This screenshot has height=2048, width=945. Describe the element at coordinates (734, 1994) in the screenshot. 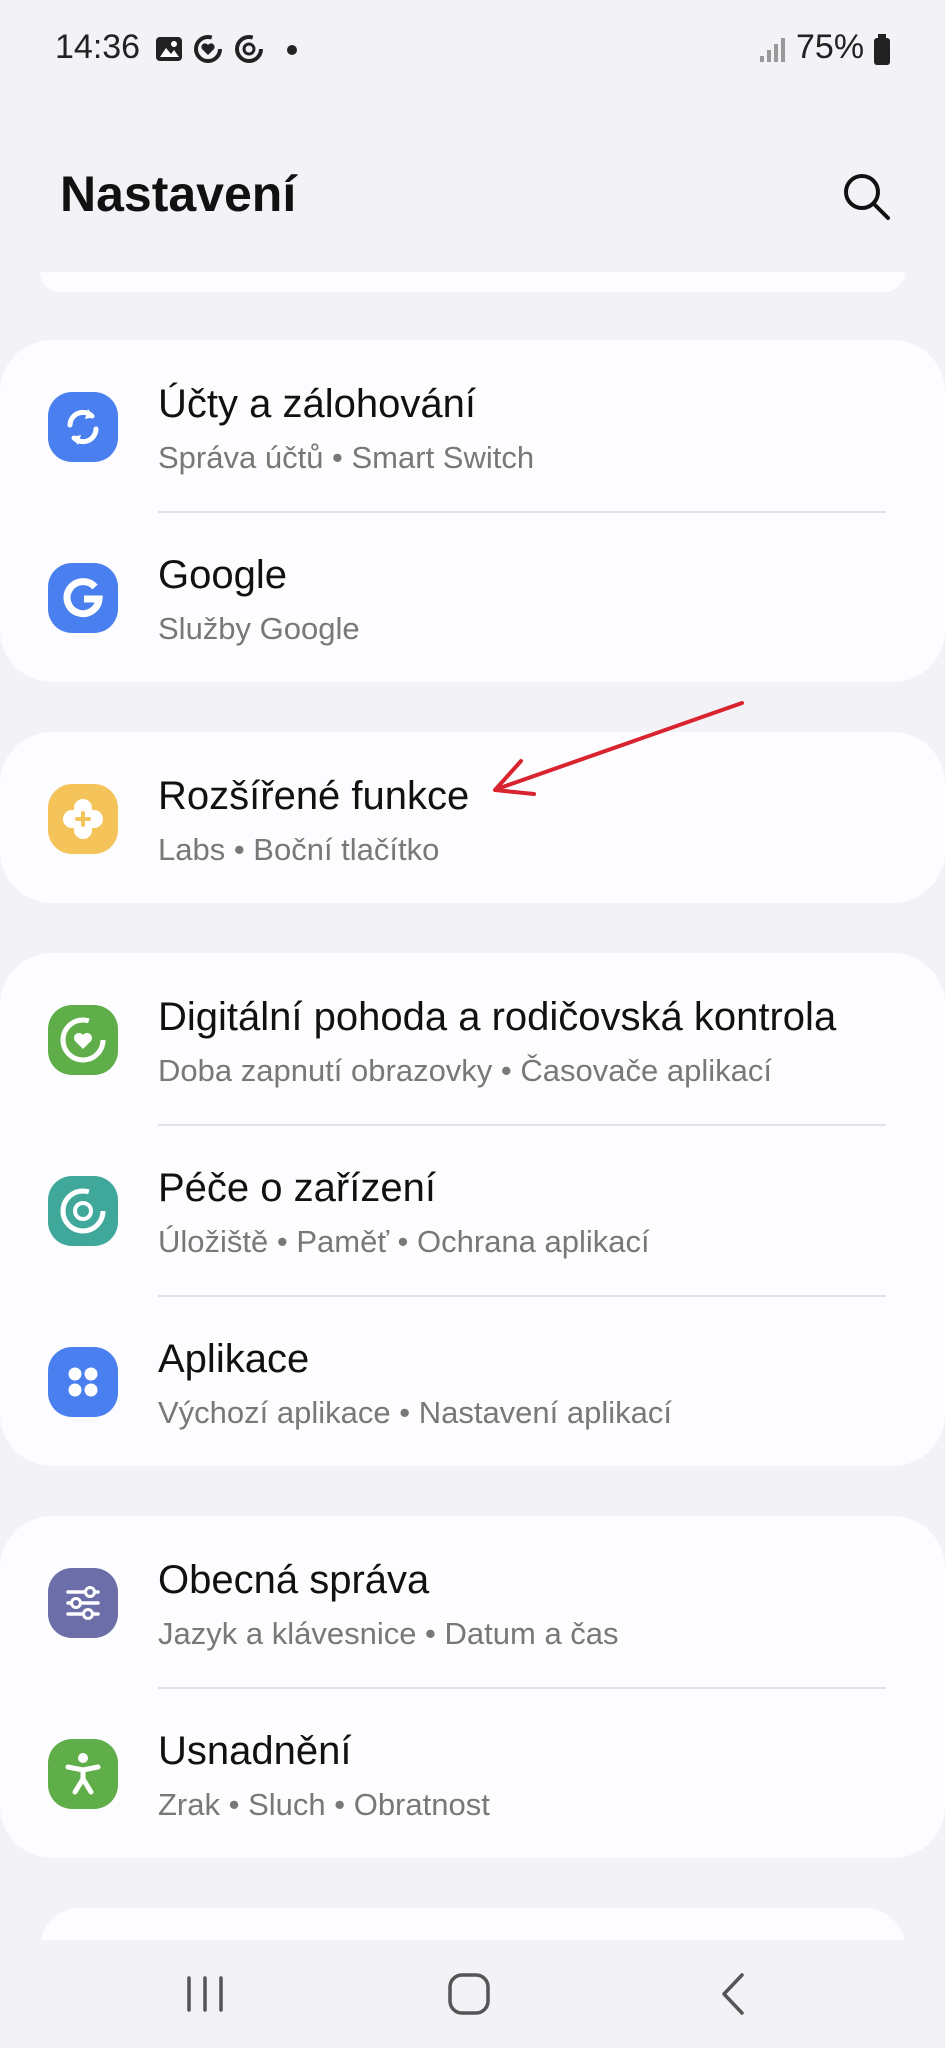

I see `back-button` at that location.